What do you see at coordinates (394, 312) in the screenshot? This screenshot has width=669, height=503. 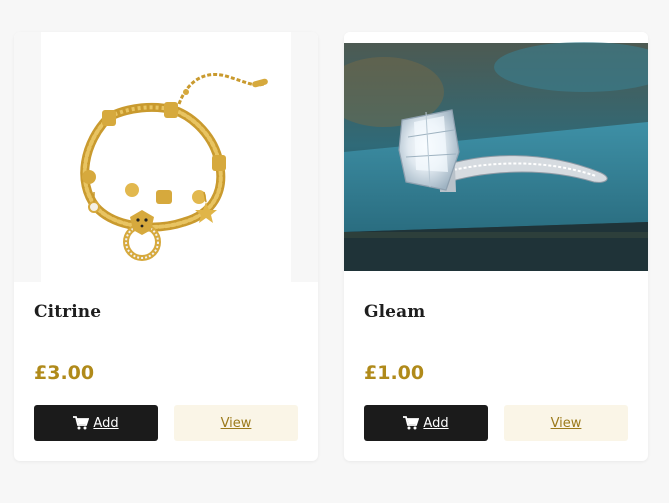 I see `product-title: Gleam` at bounding box center [394, 312].